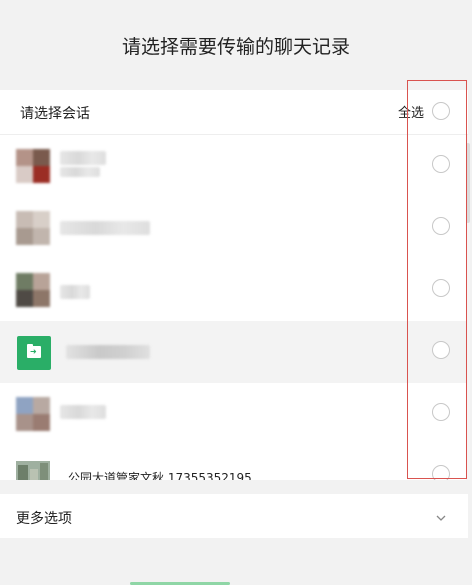  I want to click on dialog-title-text: 请选择需要传输的聊天记录, so click(235, 46).